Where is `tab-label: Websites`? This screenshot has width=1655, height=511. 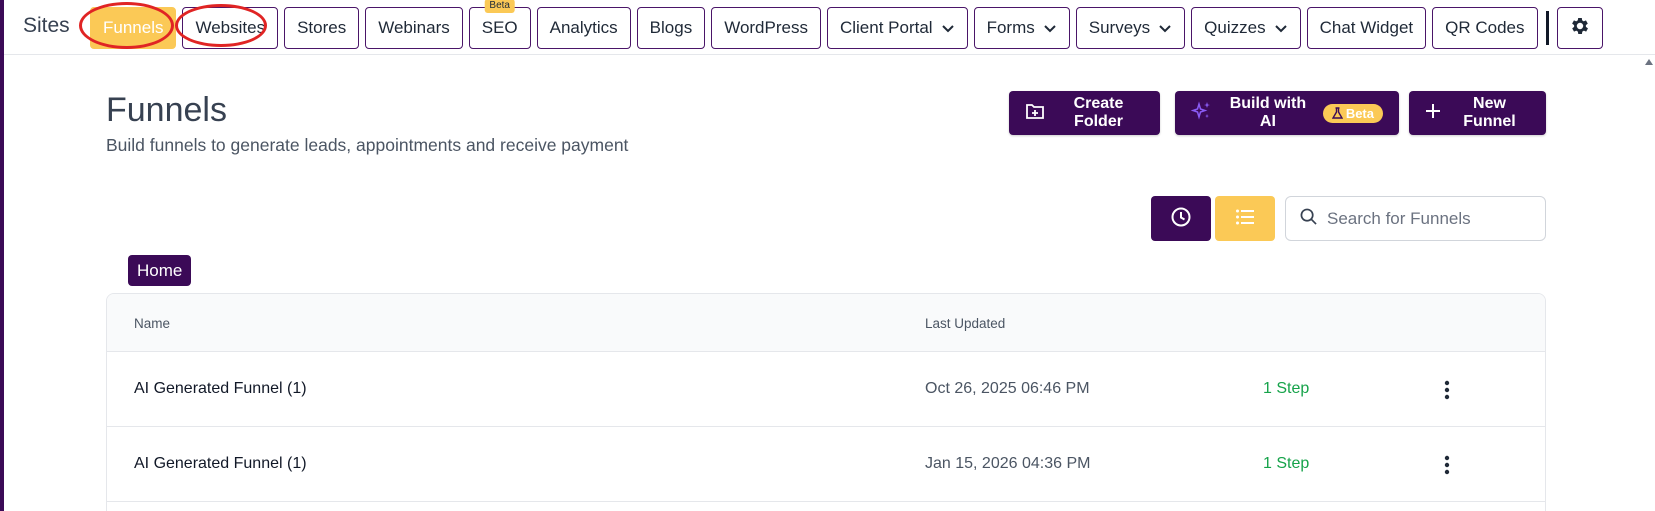 tab-label: Websites is located at coordinates (230, 27).